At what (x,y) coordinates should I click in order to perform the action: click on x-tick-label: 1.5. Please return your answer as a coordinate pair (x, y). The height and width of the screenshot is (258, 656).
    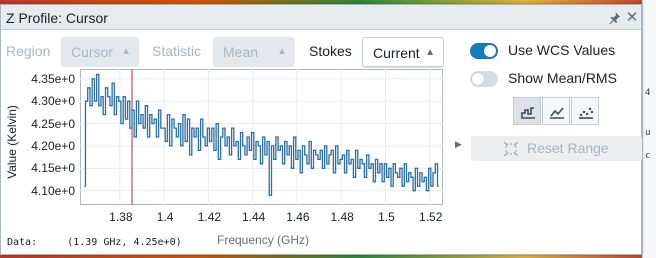
    Looking at the image, I should click on (386, 217).